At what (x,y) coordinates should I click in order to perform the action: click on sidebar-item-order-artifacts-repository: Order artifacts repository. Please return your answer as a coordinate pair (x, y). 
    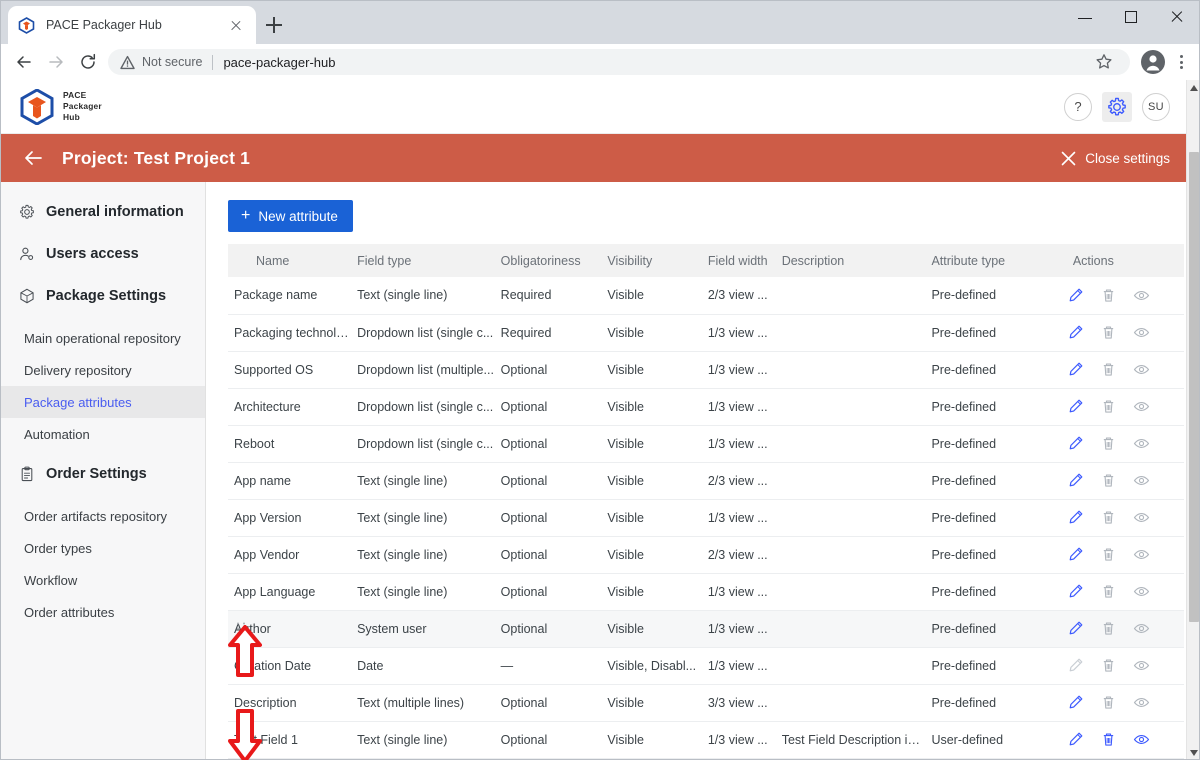
    Looking at the image, I should click on (102, 516).